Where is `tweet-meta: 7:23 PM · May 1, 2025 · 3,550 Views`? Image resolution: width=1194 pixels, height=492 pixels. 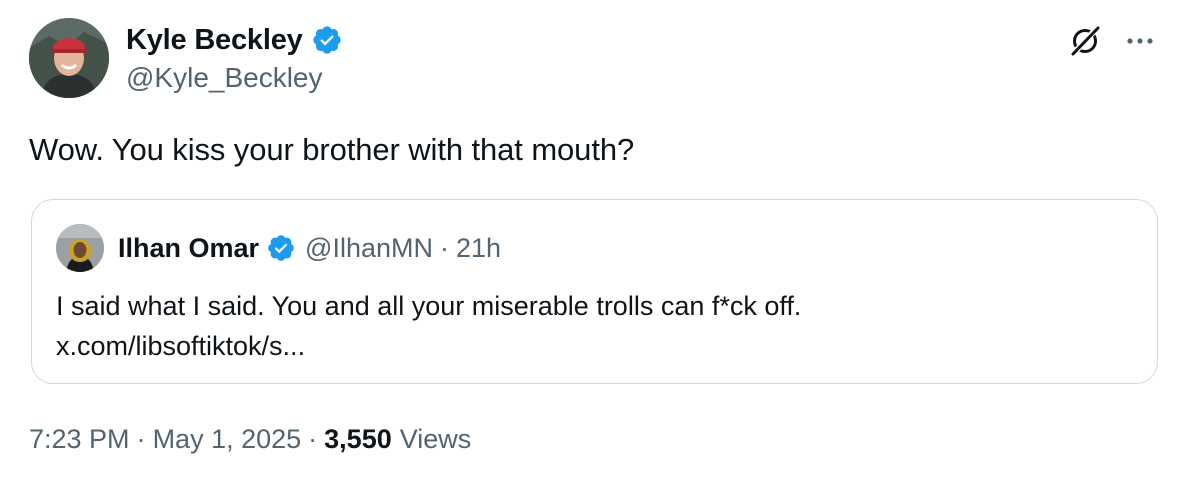 tweet-meta: 7:23 PM · May 1, 2025 · 3,550 Views is located at coordinates (250, 439).